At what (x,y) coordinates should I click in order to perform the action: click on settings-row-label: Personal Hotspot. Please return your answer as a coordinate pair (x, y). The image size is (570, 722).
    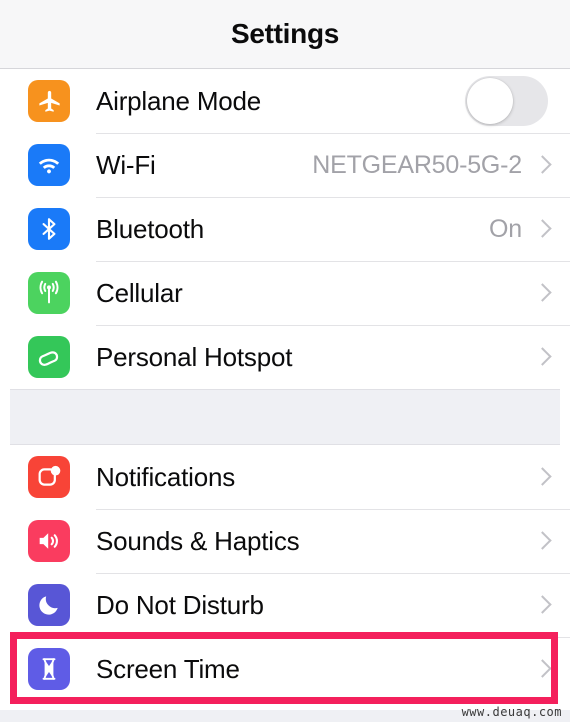
    Looking at the image, I should click on (194, 356).